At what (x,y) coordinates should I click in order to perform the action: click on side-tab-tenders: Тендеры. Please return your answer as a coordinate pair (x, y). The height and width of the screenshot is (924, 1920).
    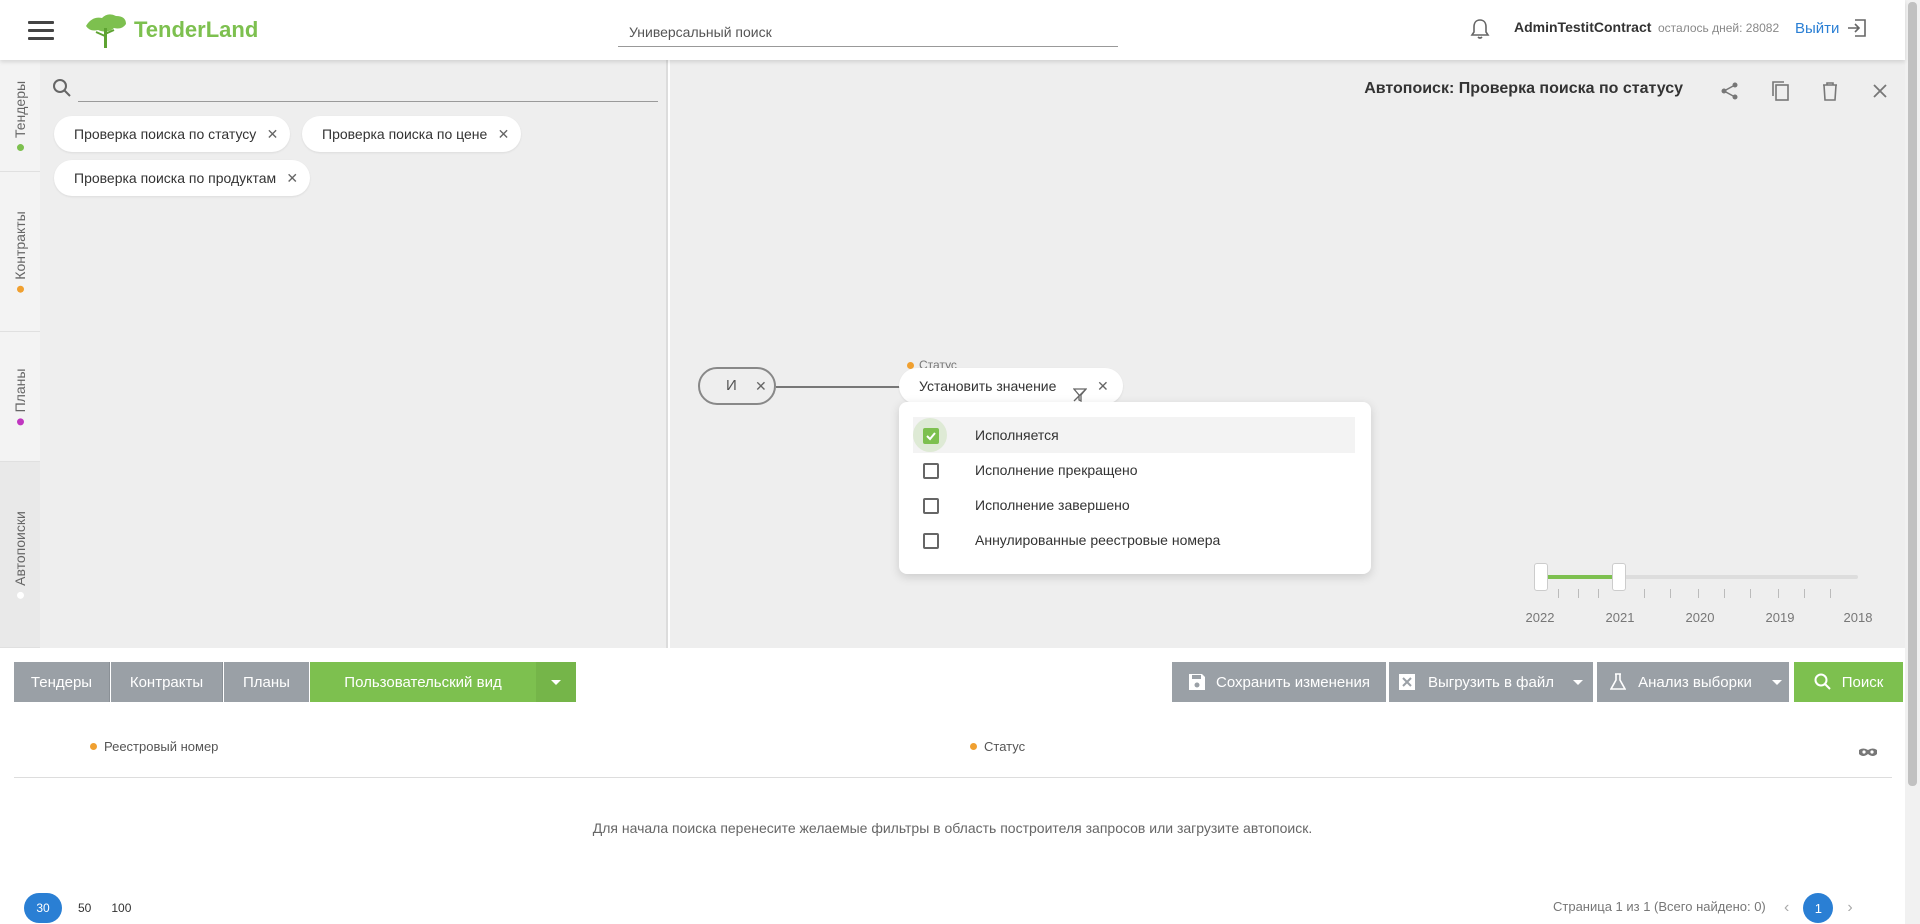
    Looking at the image, I should click on (20, 116).